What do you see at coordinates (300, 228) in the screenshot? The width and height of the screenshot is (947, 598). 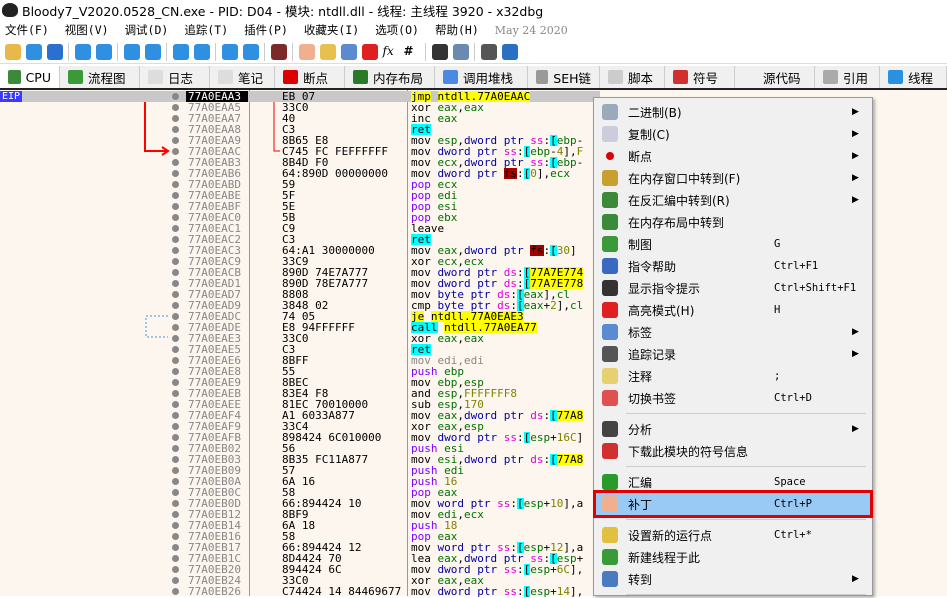 I see `disasm-row: 77A0EAC1 C9 leave` at bounding box center [300, 228].